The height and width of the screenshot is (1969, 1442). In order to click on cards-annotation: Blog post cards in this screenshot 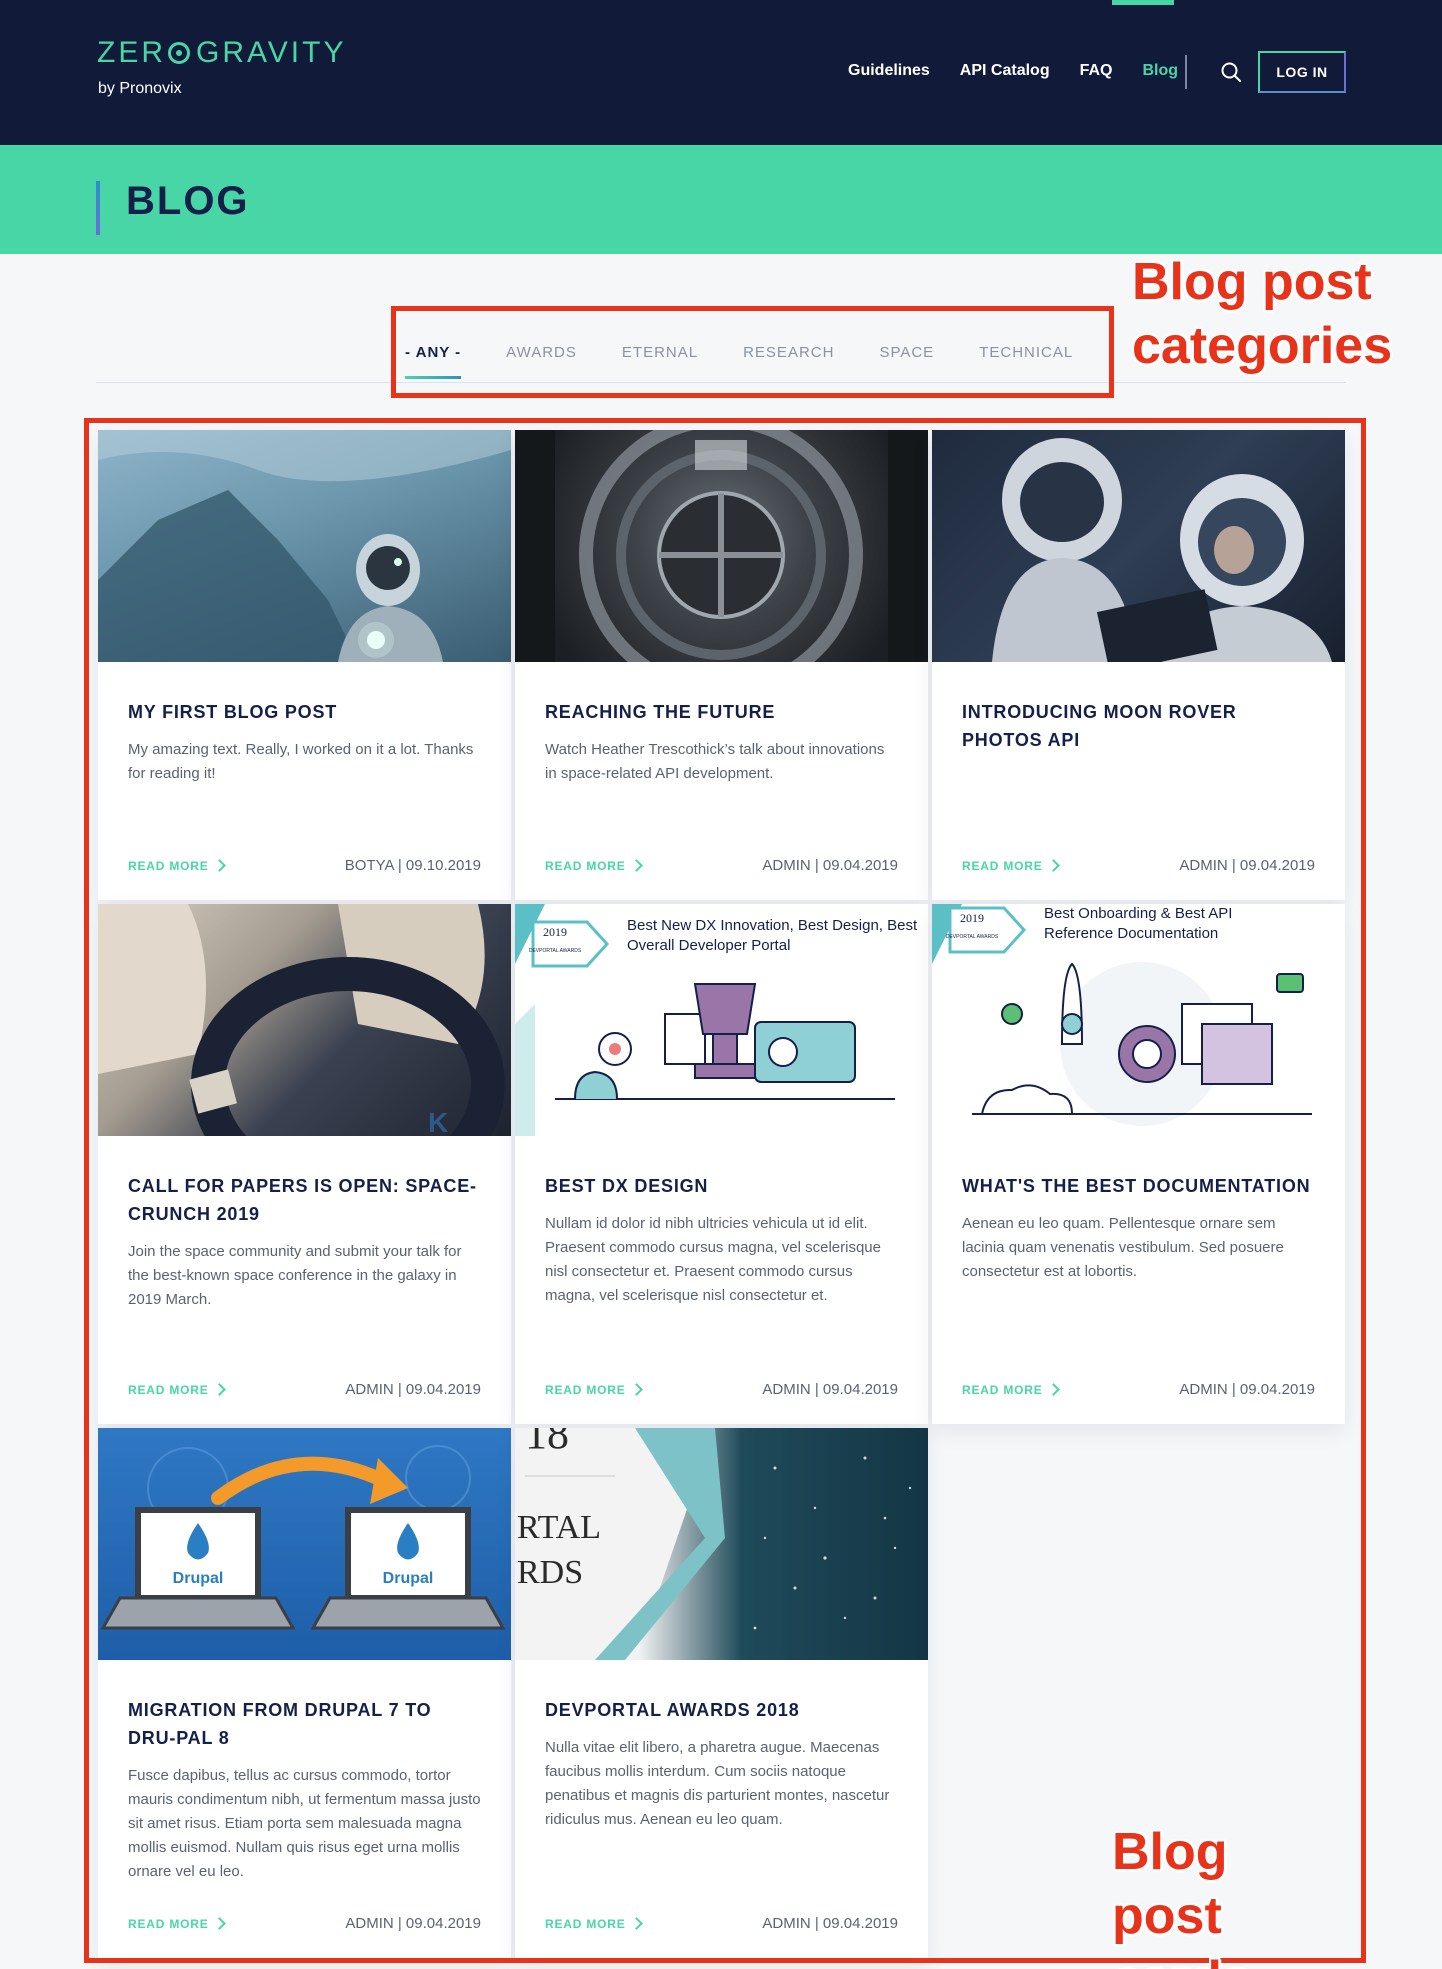, I will do `click(1181, 1896)`.